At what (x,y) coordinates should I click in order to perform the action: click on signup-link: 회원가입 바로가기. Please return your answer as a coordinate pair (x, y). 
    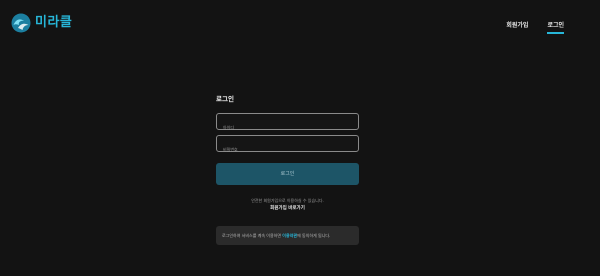
    Looking at the image, I should click on (287, 208).